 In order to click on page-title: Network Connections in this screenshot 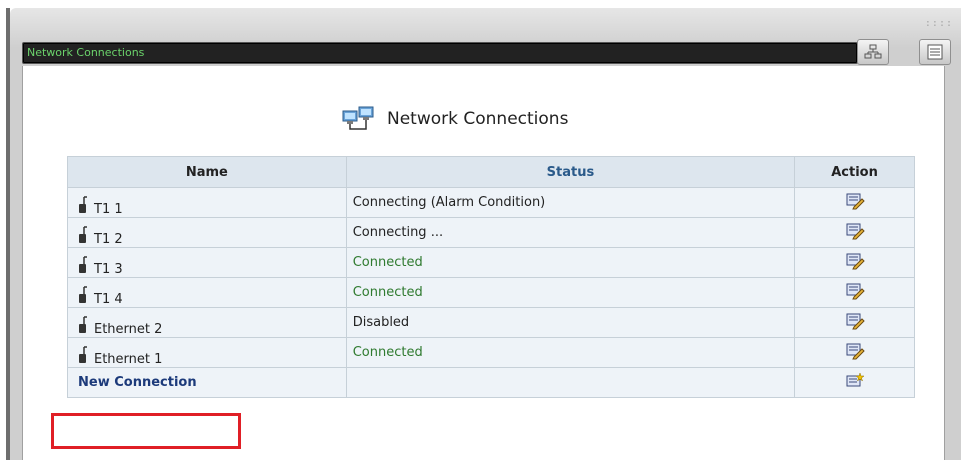, I will do `click(478, 119)`.